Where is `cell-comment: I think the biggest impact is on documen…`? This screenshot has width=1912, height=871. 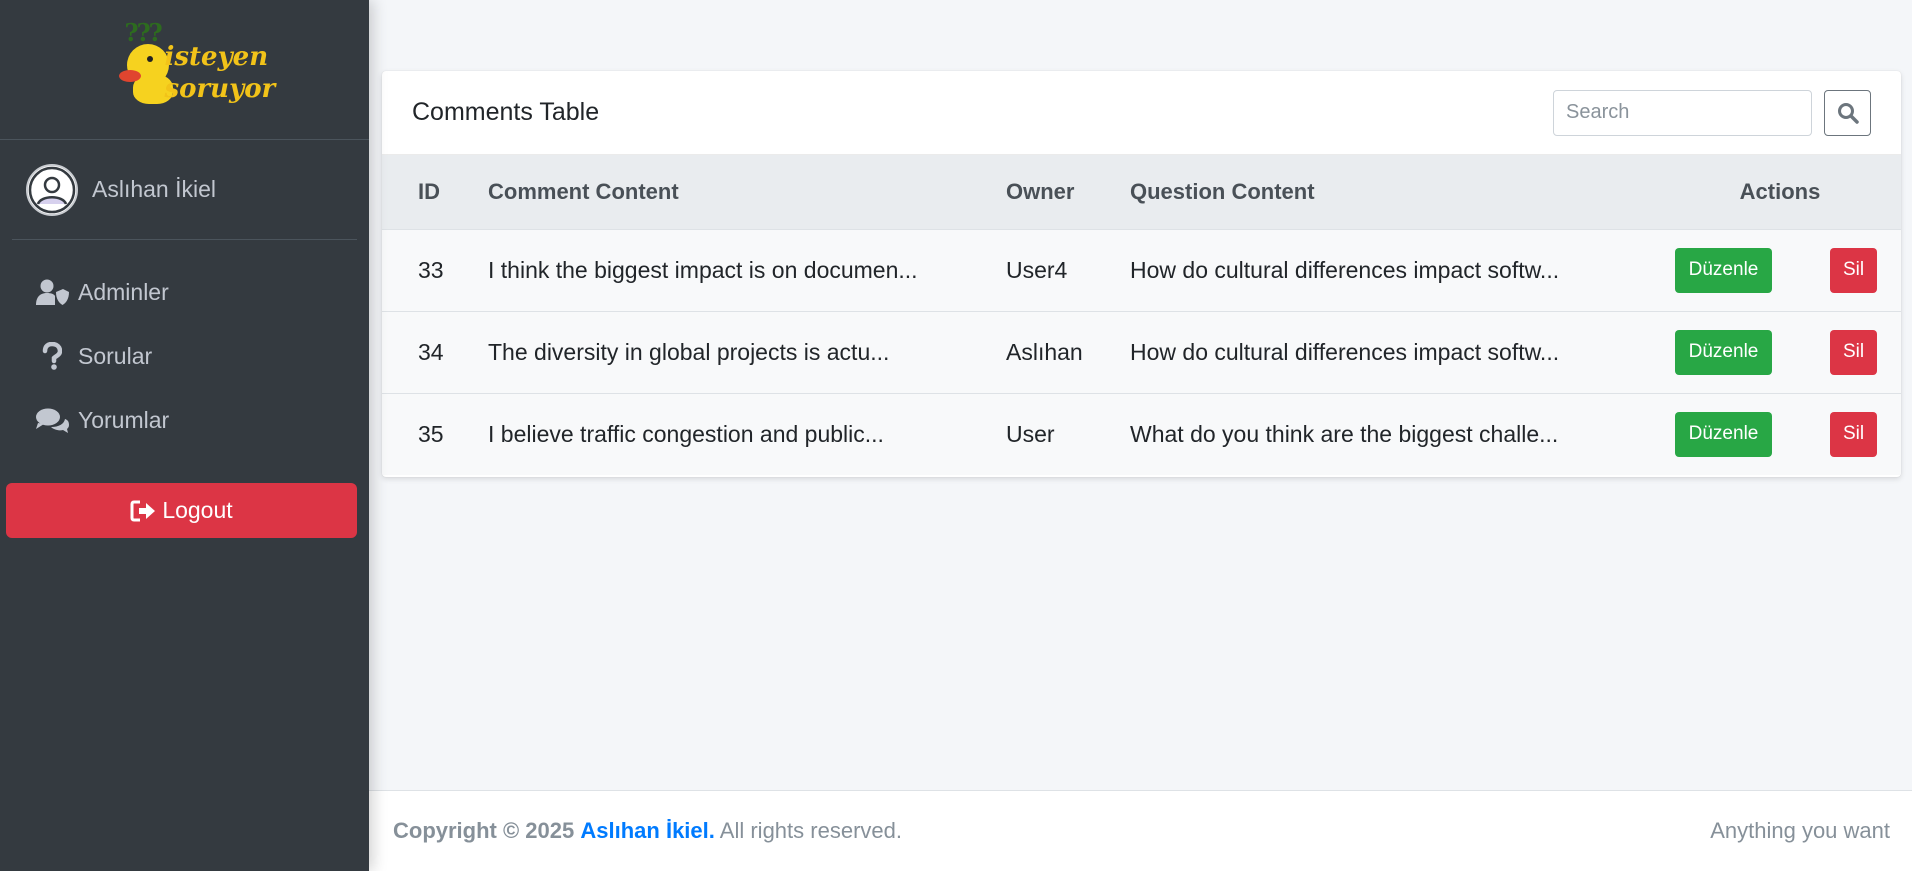 cell-comment: I think the biggest impact is on documen… is located at coordinates (703, 269).